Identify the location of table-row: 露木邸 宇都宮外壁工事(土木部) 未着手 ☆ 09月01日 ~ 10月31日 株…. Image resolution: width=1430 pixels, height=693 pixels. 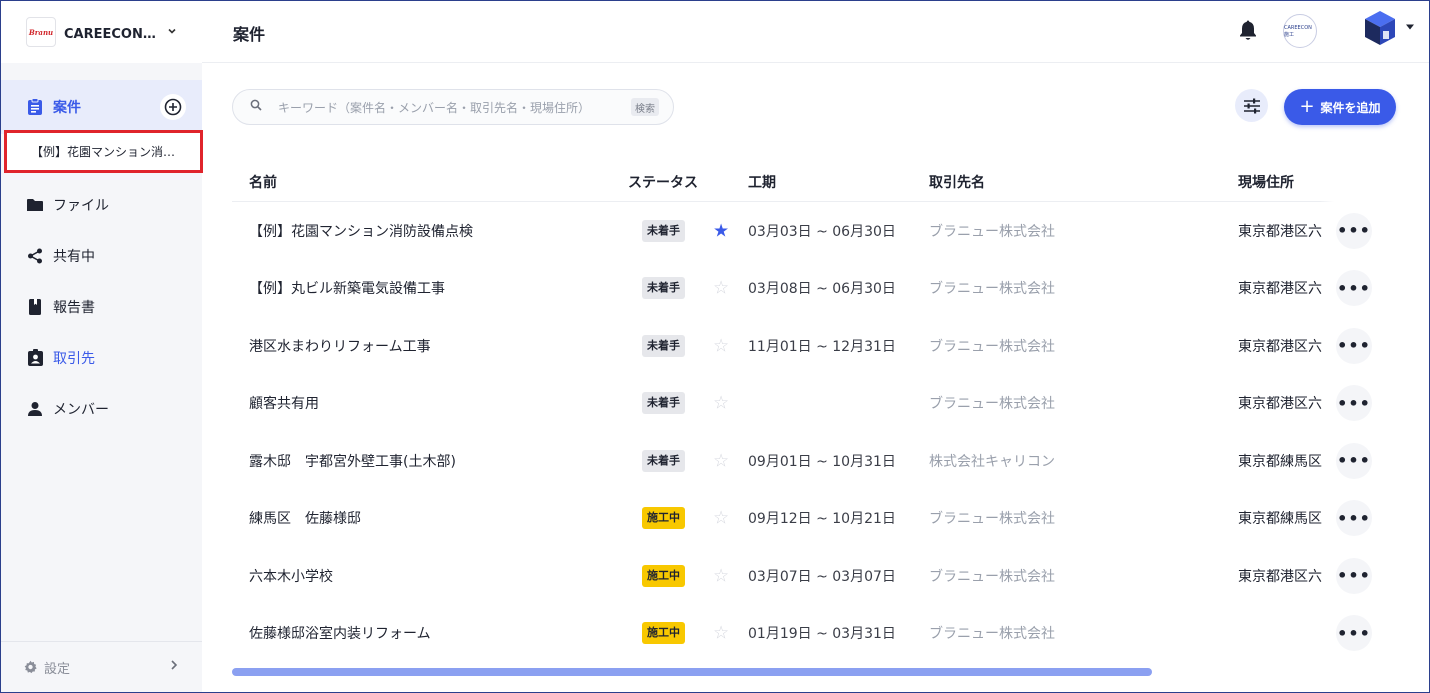
(810, 461).